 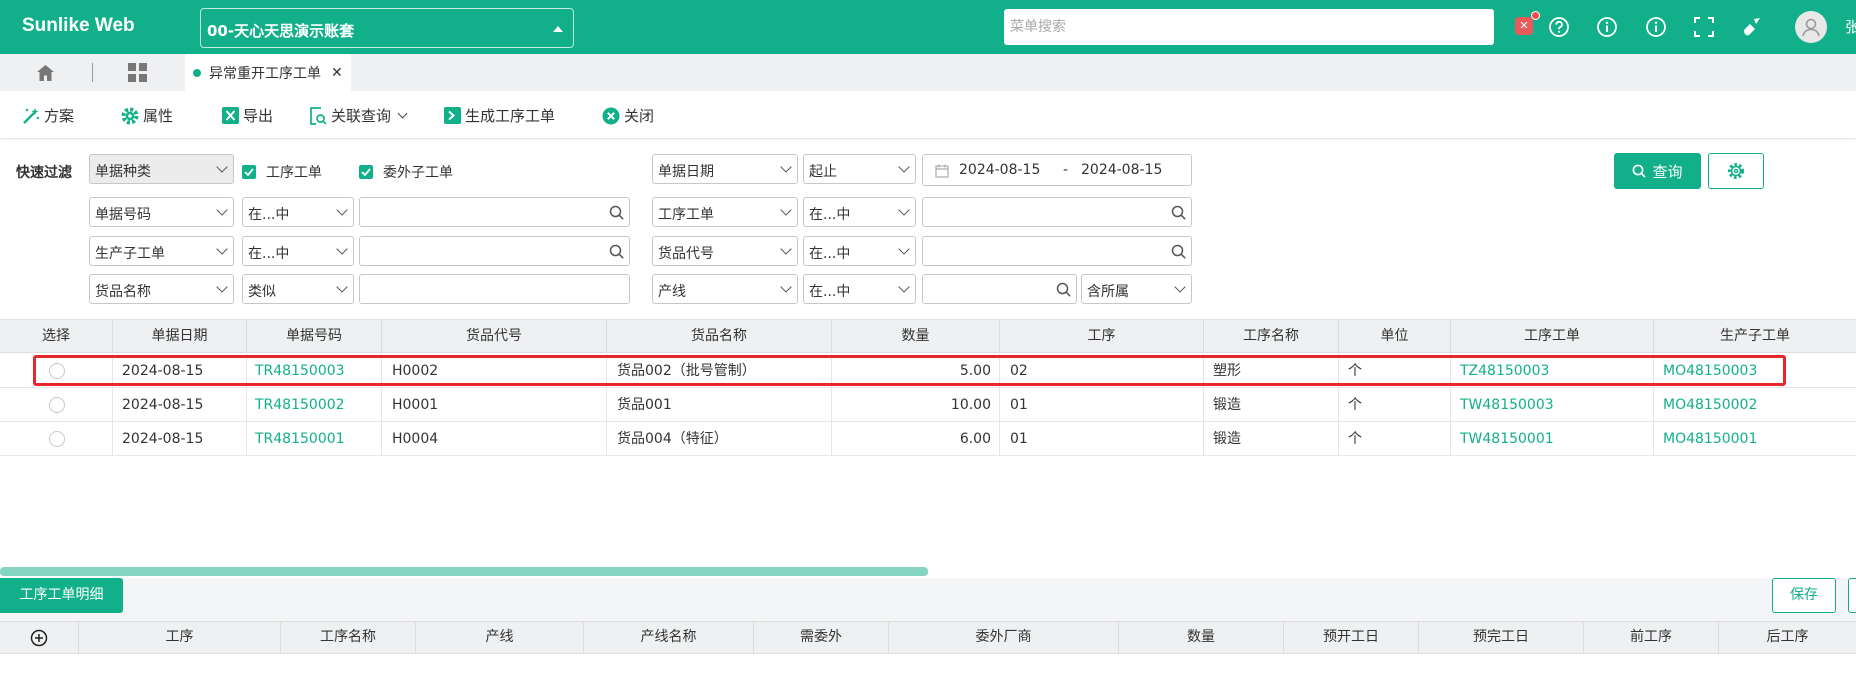 What do you see at coordinates (314, 439) in the screenshot?
I see `doc-no-link: TR48150001` at bounding box center [314, 439].